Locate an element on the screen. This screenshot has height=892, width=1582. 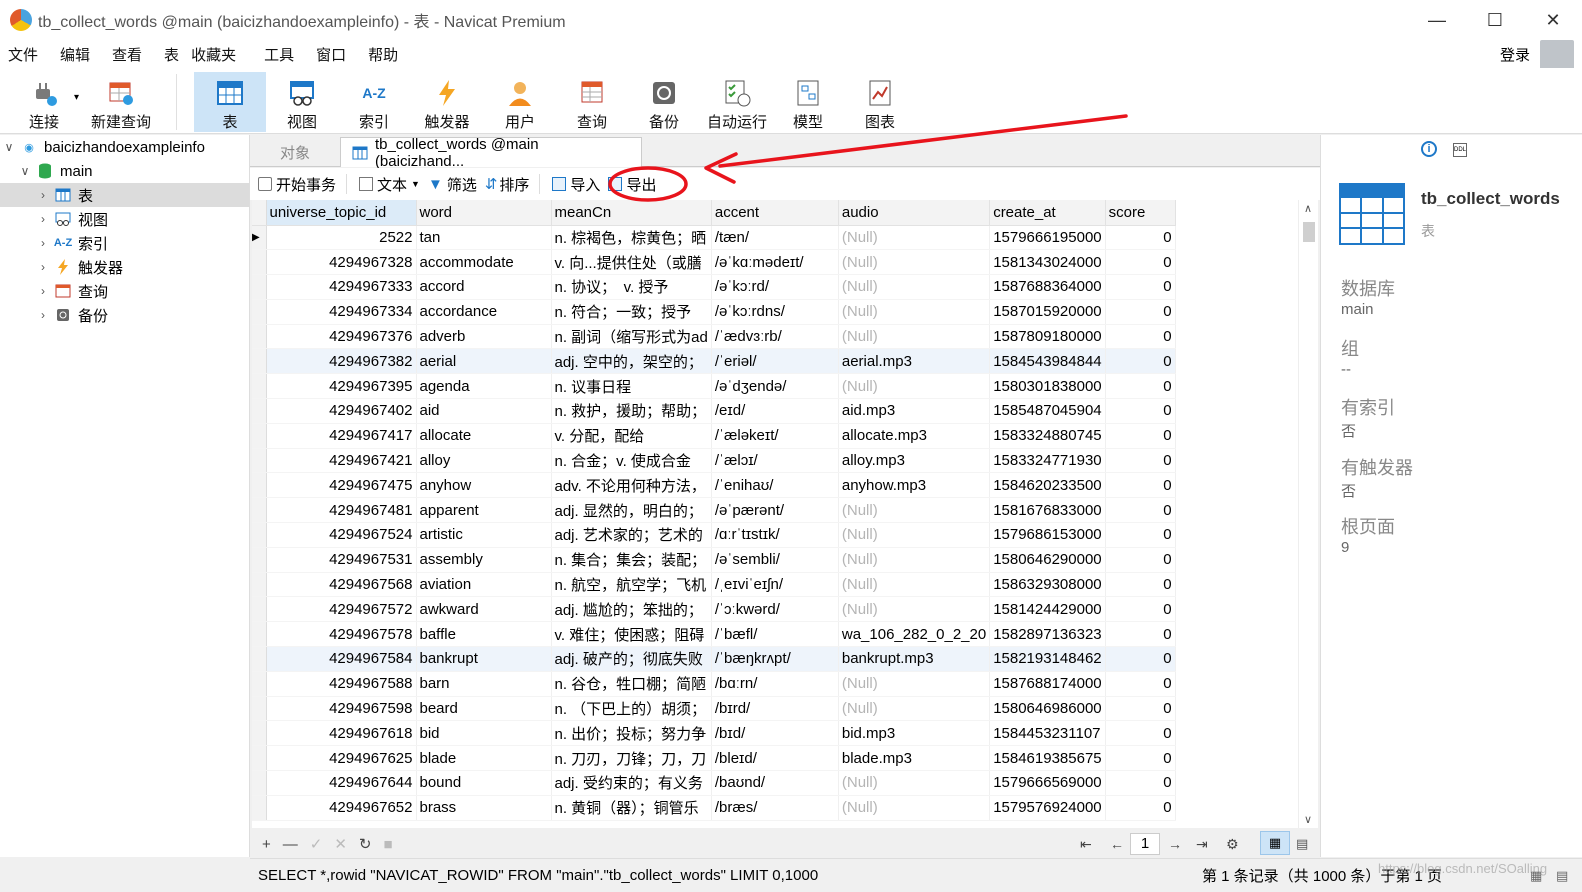
first-page-icon: ⇤ is located at coordinates (1086, 844).